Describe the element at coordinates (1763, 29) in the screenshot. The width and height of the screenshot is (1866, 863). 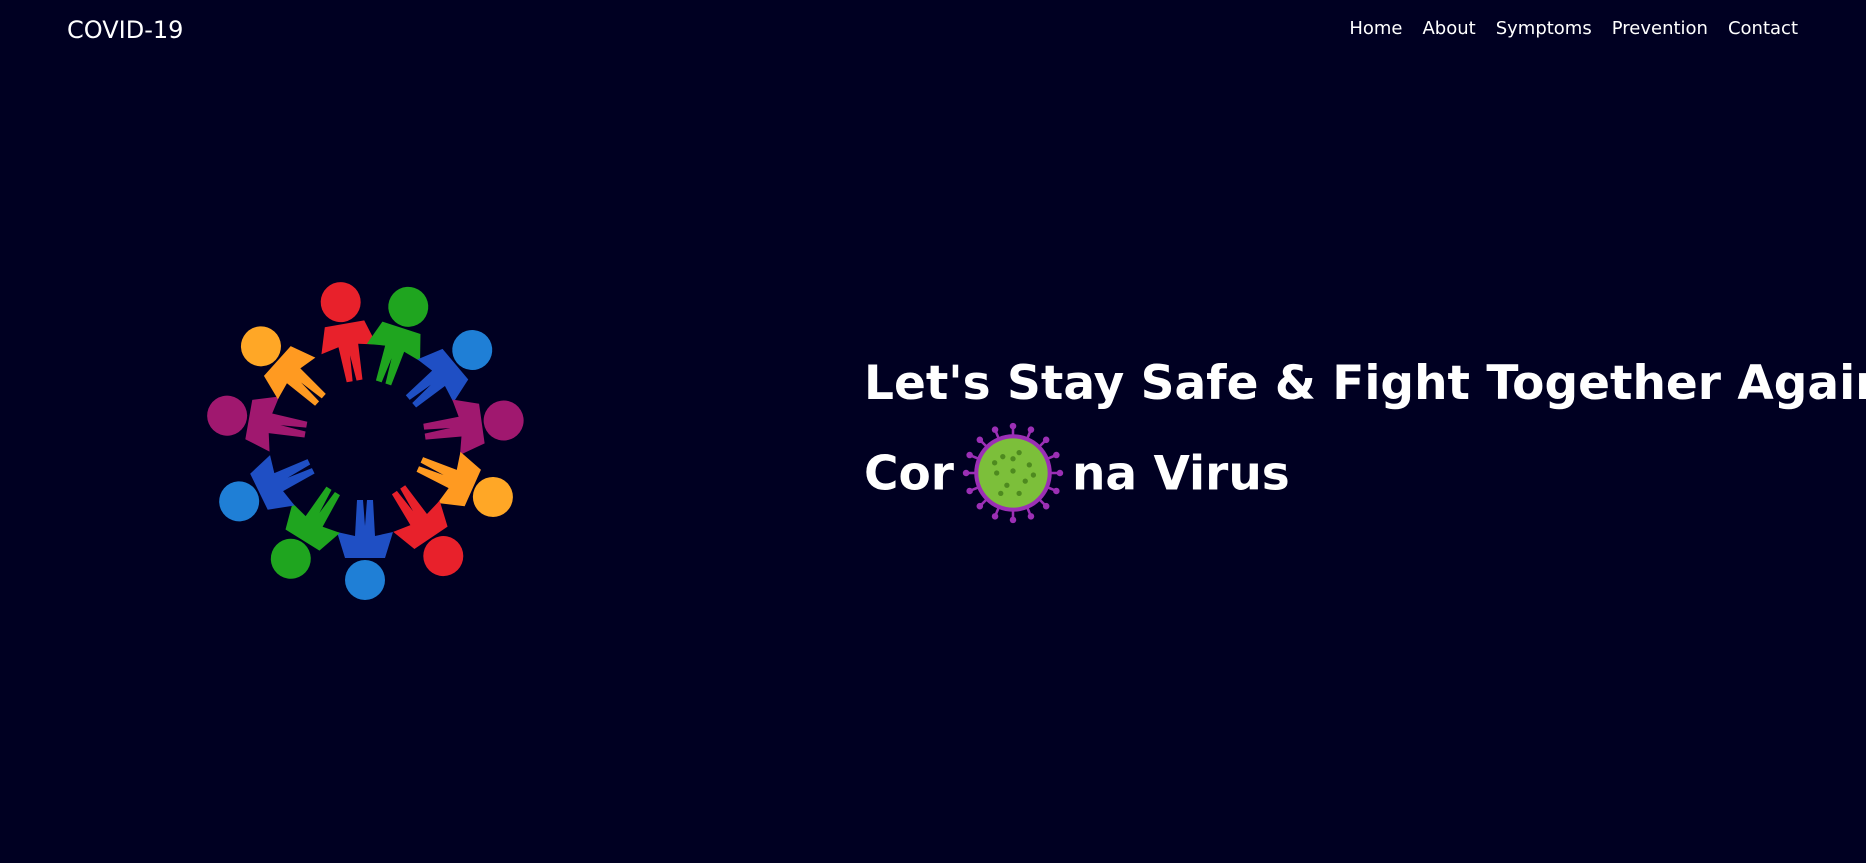
I see `nav-contact-link: Contact` at that location.